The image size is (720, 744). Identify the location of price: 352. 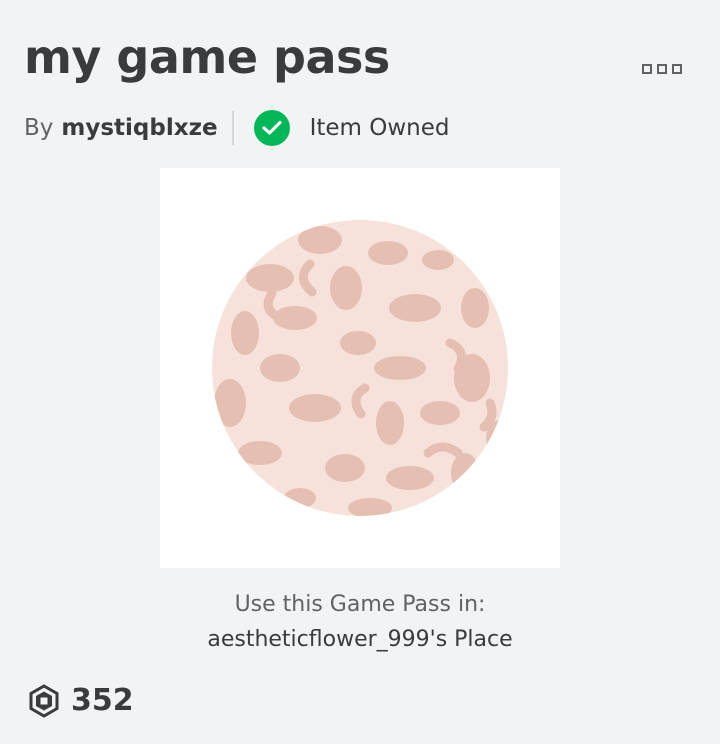
(81, 700).